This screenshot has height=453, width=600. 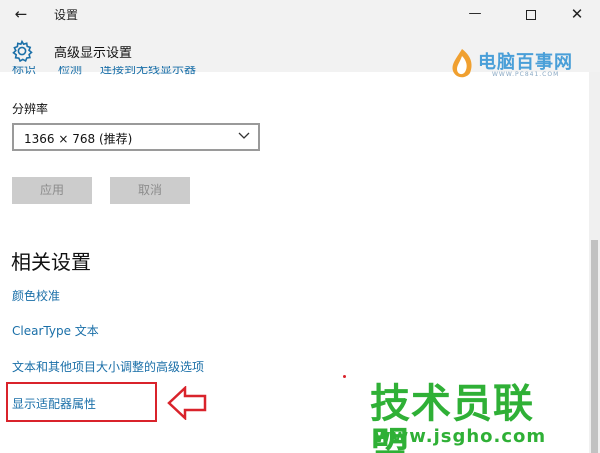 I want to click on gear-icon, so click(x=22, y=51).